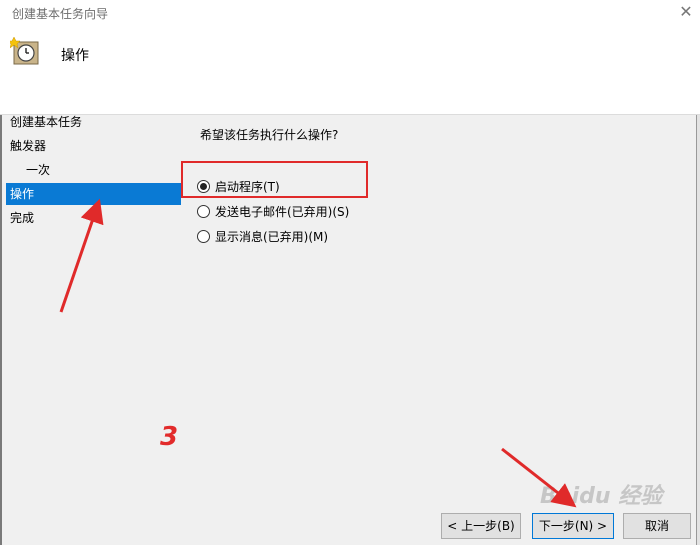 This screenshot has width=700, height=545. I want to click on next-button: 下一步(N) >, so click(573, 526).